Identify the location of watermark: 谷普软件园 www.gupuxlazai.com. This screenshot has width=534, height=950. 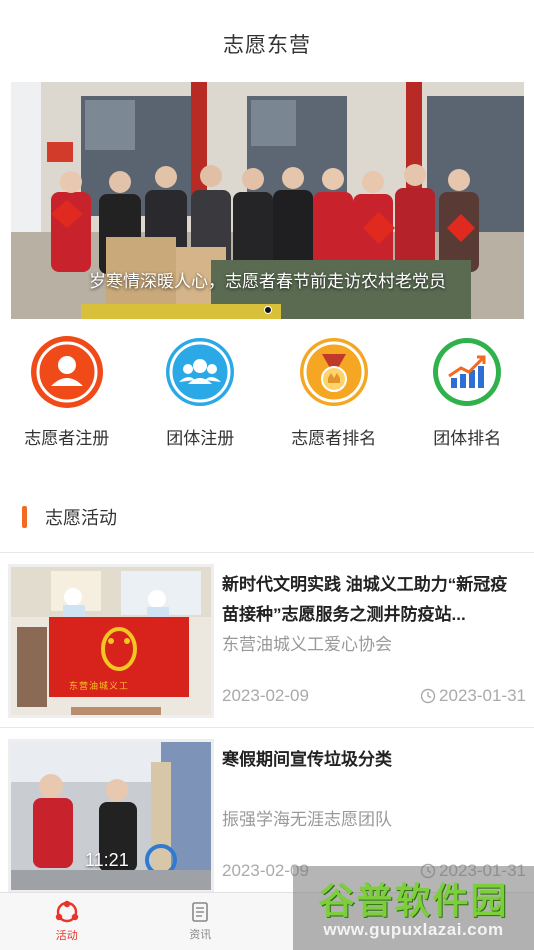
(413, 908).